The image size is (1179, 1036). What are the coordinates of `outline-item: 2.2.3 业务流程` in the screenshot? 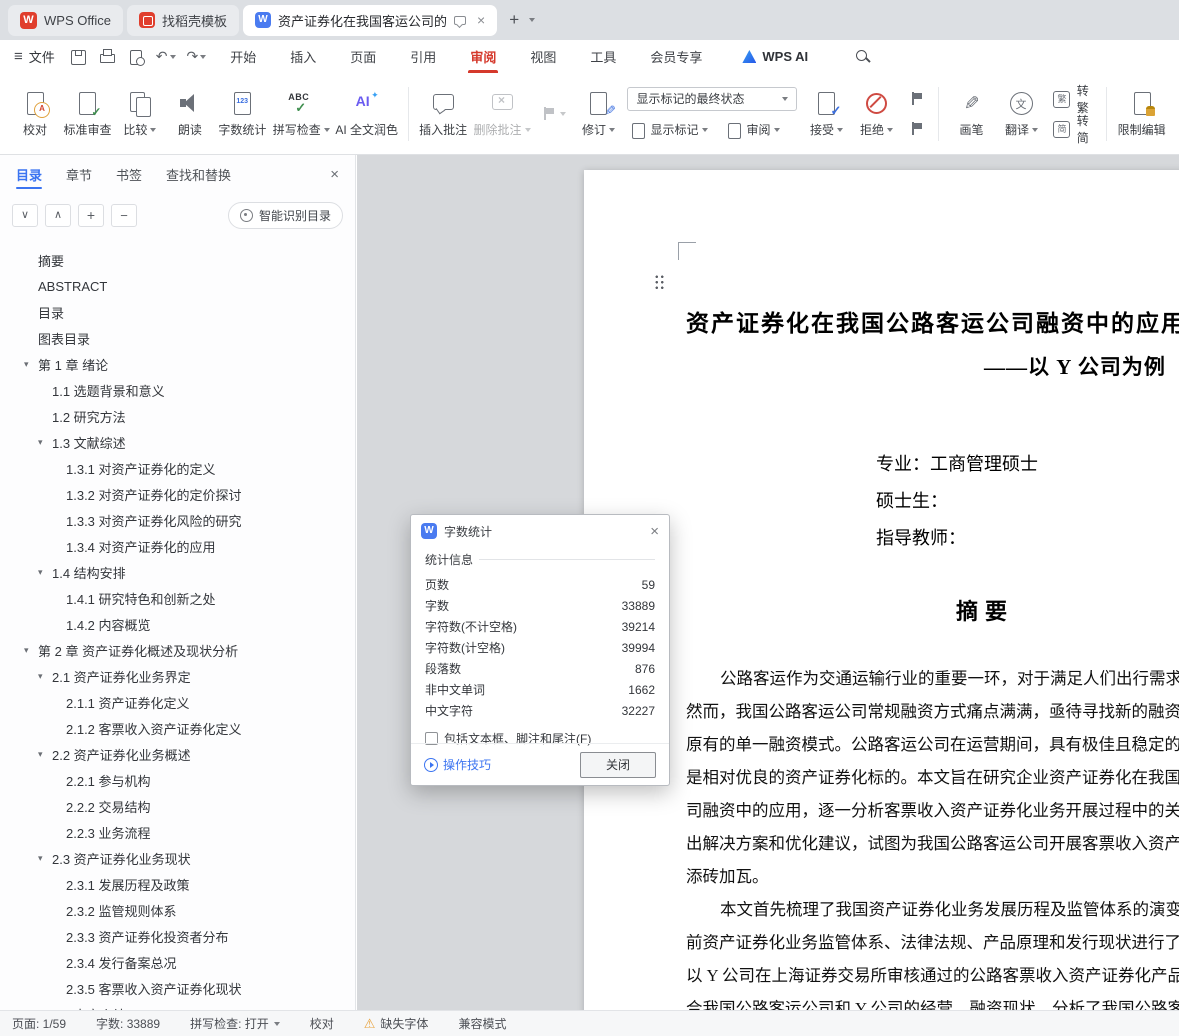 It's located at (177, 832).